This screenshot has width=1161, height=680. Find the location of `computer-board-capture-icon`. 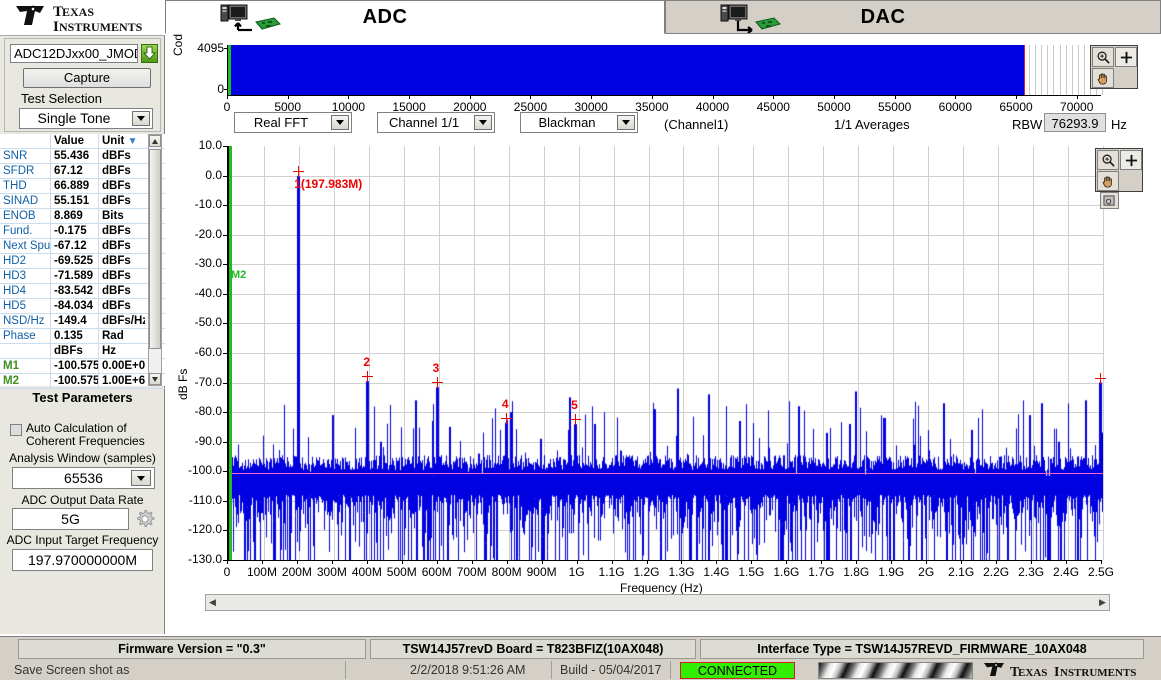

computer-board-capture-icon is located at coordinates (250, 18).